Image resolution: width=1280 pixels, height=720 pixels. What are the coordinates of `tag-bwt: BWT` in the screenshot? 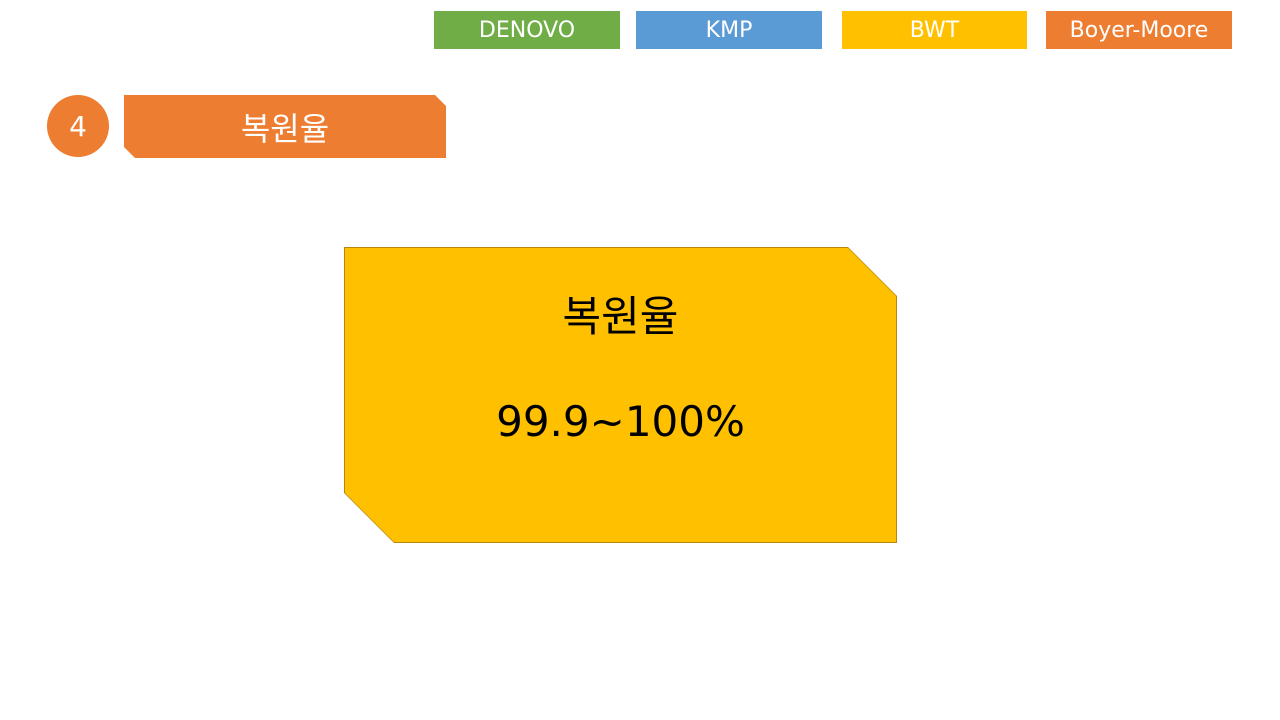 It's located at (934, 30).